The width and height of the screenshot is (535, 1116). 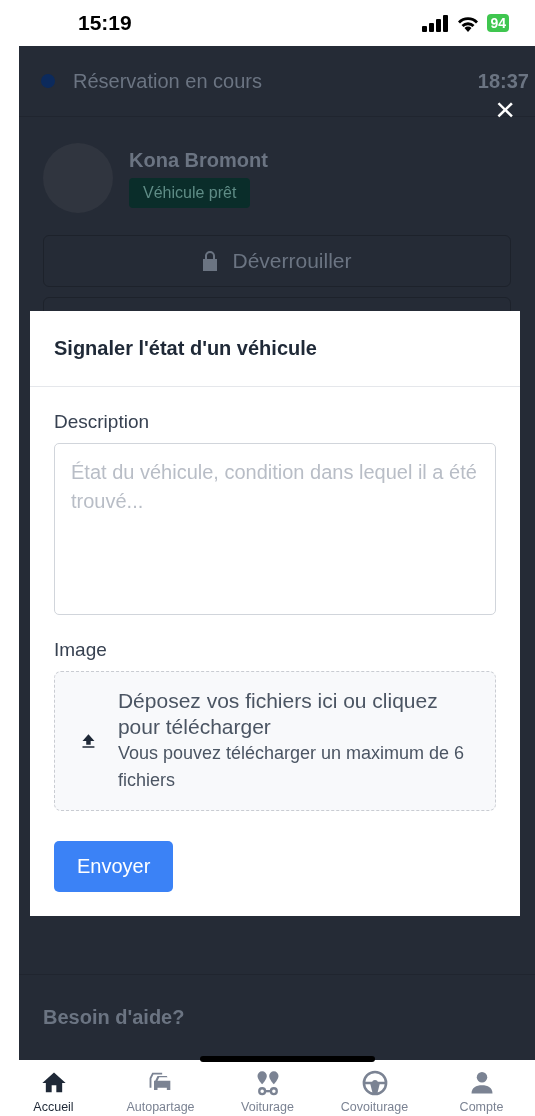 What do you see at coordinates (210, 261) in the screenshot?
I see `lock-icon` at bounding box center [210, 261].